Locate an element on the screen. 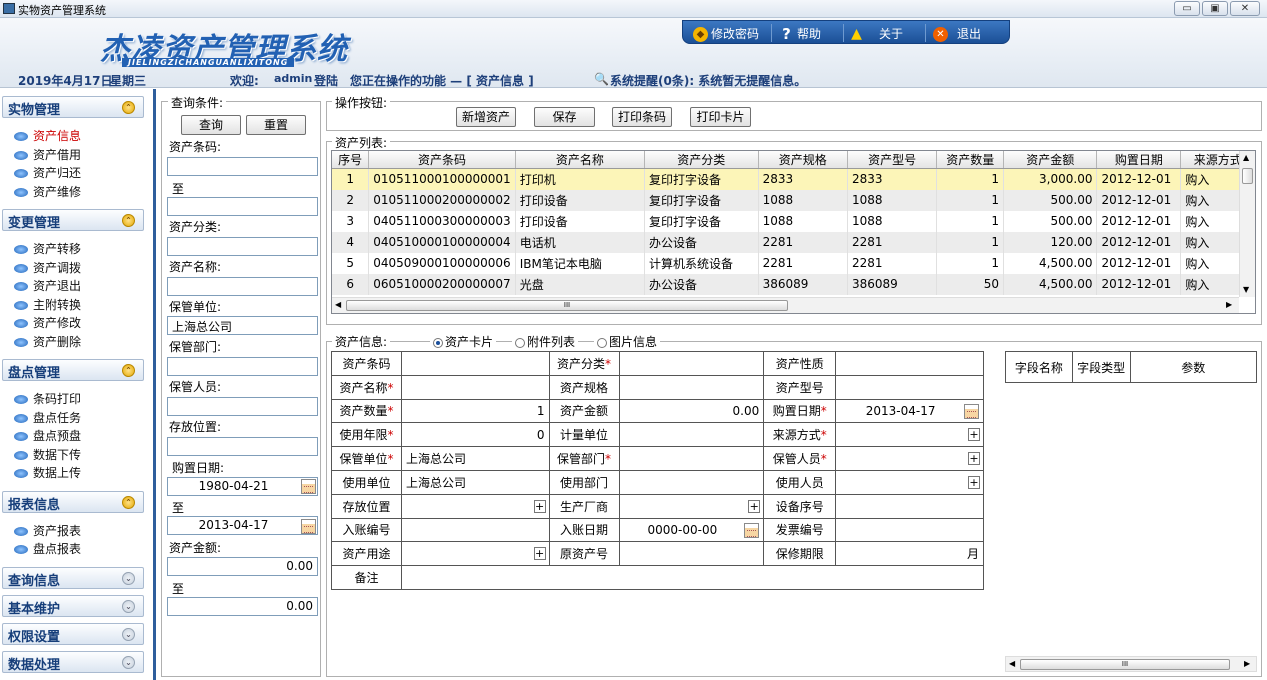 This screenshot has width=1267, height=680. scroll-left-icon: ◀ is located at coordinates (1012, 663).